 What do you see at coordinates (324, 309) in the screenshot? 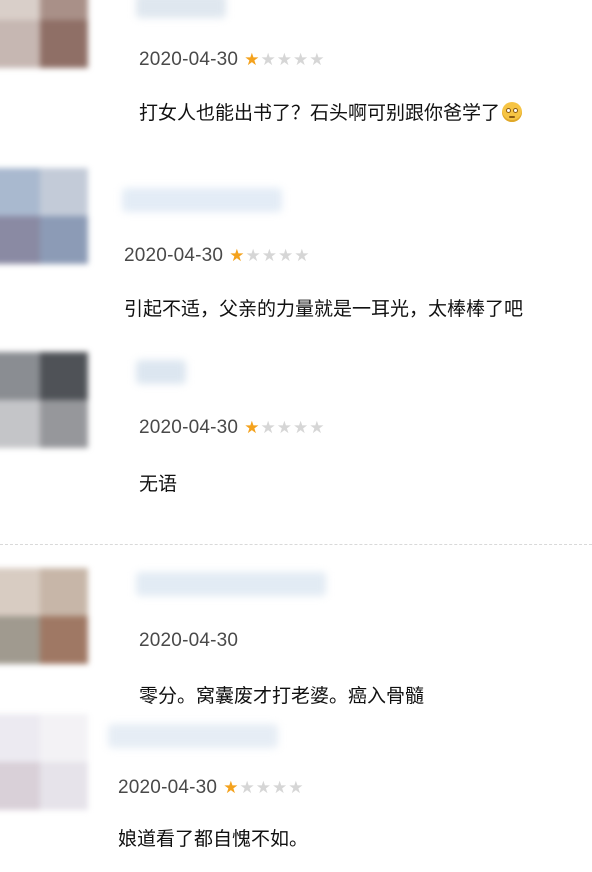
I see `comment-text: 引起不适，父亲的力量就是一耳光，太棒棒了吧` at bounding box center [324, 309].